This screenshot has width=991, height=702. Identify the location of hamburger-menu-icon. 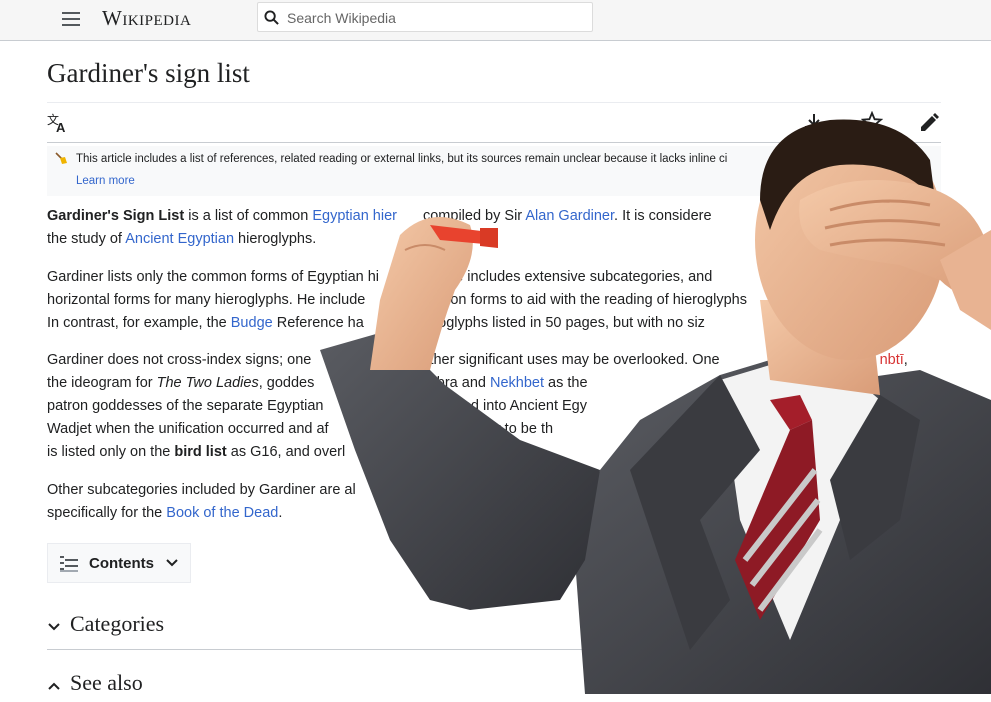
(71, 19).